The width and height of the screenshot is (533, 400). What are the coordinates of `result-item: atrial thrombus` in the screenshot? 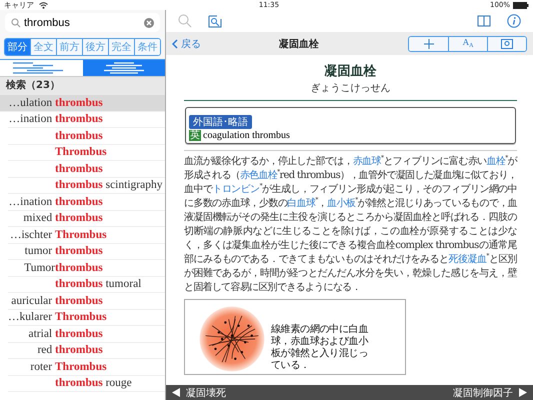 It's located at (86, 334).